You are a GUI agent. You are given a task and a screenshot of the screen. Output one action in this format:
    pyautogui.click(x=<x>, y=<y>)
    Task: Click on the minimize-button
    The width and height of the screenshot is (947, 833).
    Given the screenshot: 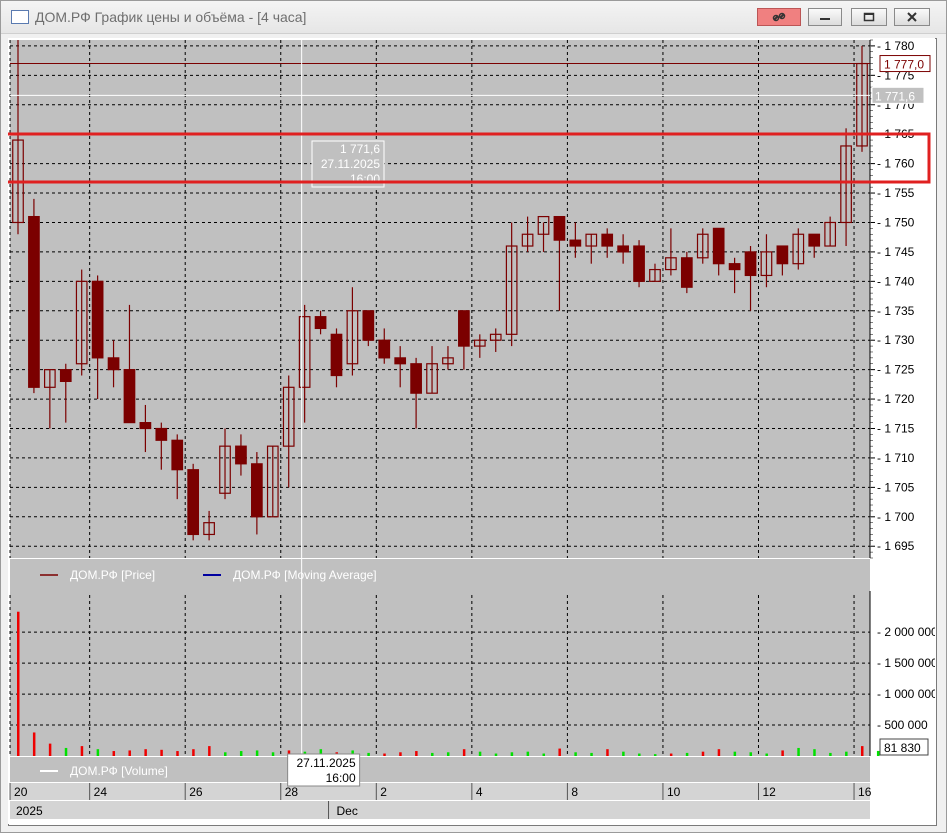 What is the action you would take?
    pyautogui.click(x=825, y=17)
    